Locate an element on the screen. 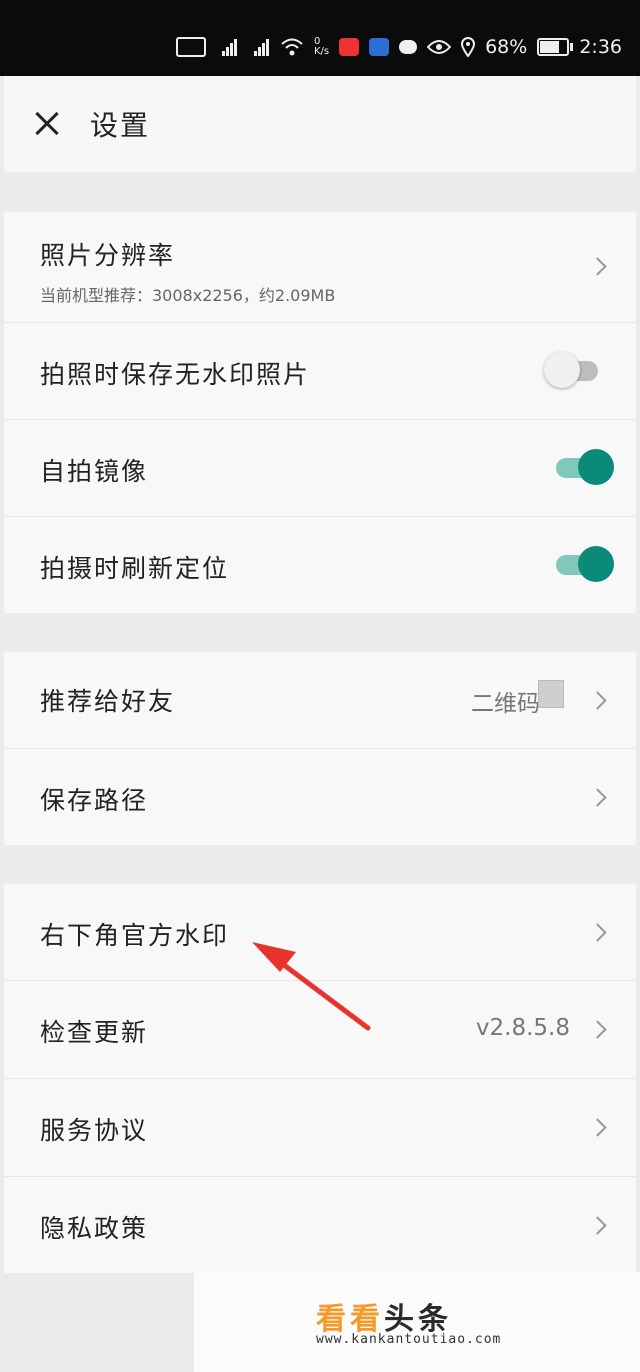 The image size is (640, 1372). chat-bubble-icon is located at coordinates (408, 47).